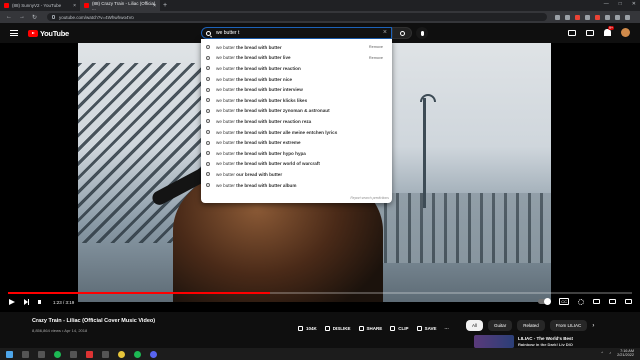  What do you see at coordinates (296, 47) in the screenshot?
I see `search-suggestion: we butter the bread with butter Remove` at bounding box center [296, 47].